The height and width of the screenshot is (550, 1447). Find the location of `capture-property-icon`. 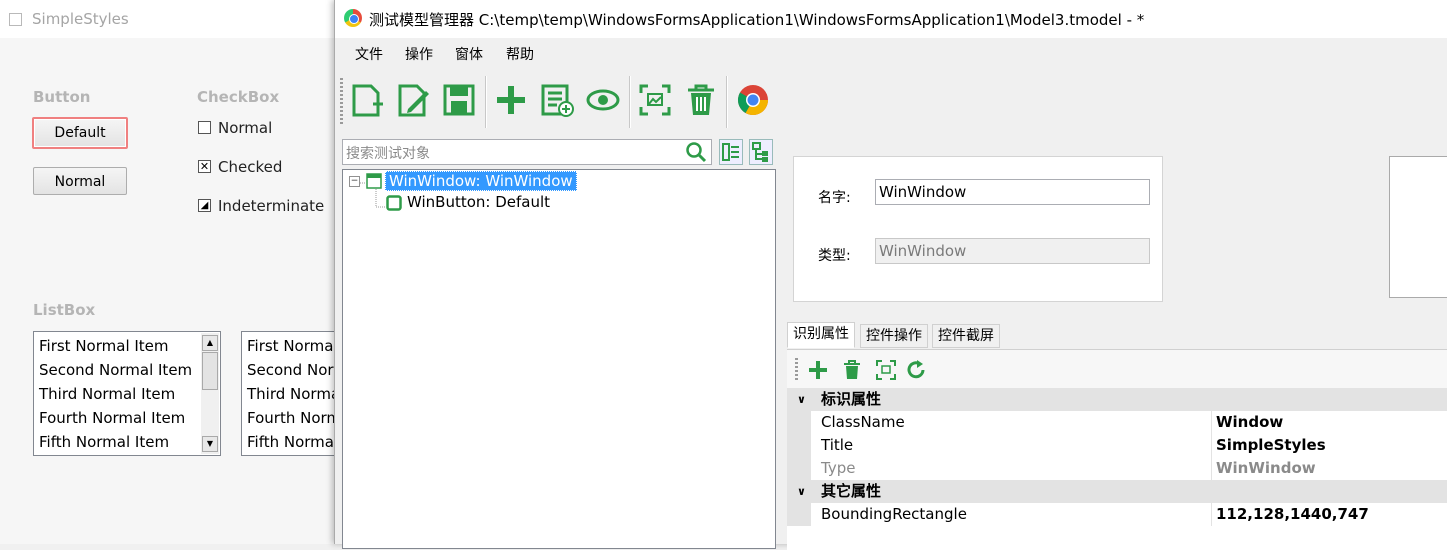

capture-property-icon is located at coordinates (886, 370).